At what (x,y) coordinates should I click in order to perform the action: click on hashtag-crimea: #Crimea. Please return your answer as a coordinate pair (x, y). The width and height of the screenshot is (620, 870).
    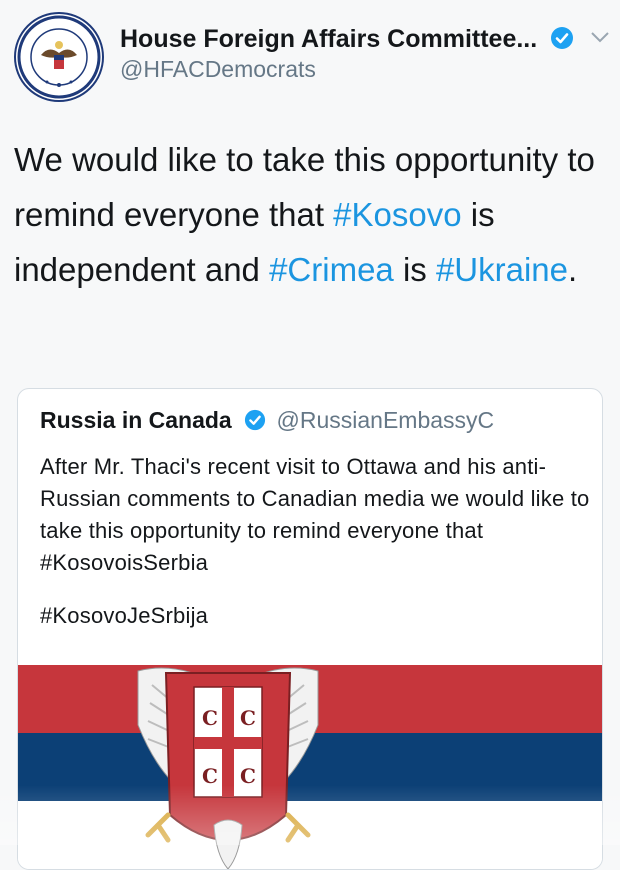
    Looking at the image, I should click on (331, 269).